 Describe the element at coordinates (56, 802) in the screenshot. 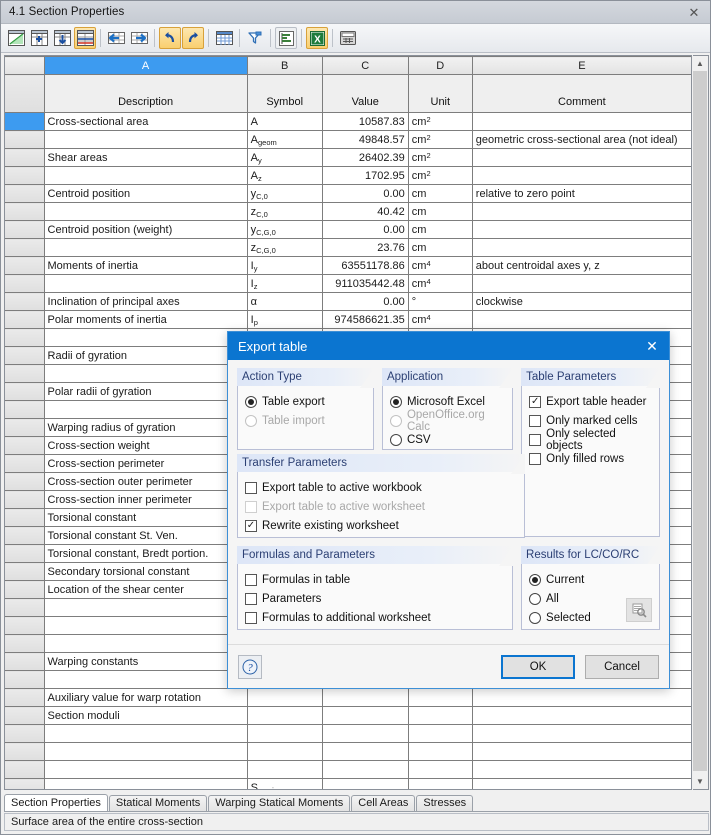

I see `tab-section-properties: Section Properties` at that location.